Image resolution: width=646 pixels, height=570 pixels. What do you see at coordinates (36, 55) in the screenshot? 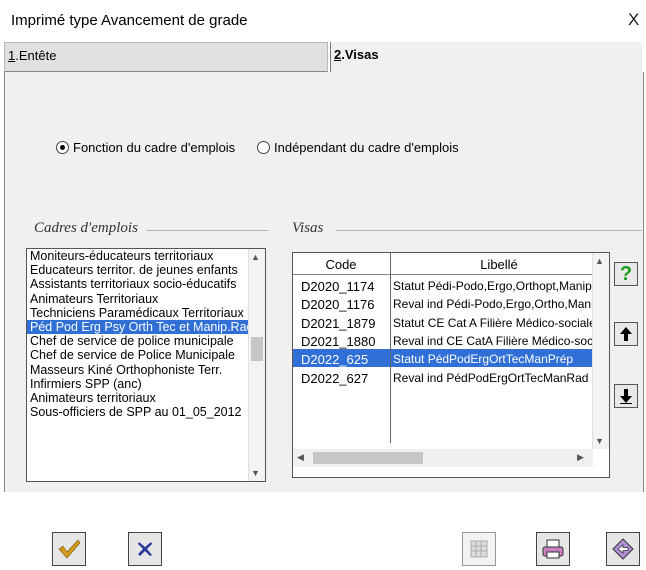
I see `tab-entete-label: .Entête` at bounding box center [36, 55].